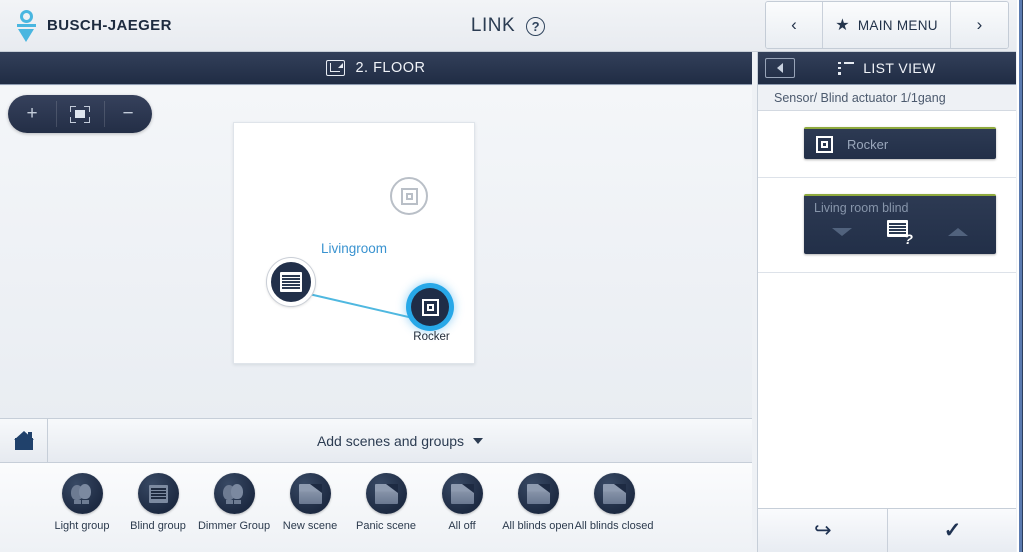 The image size is (1023, 552). I want to click on confirm-button: ✓, so click(952, 530).